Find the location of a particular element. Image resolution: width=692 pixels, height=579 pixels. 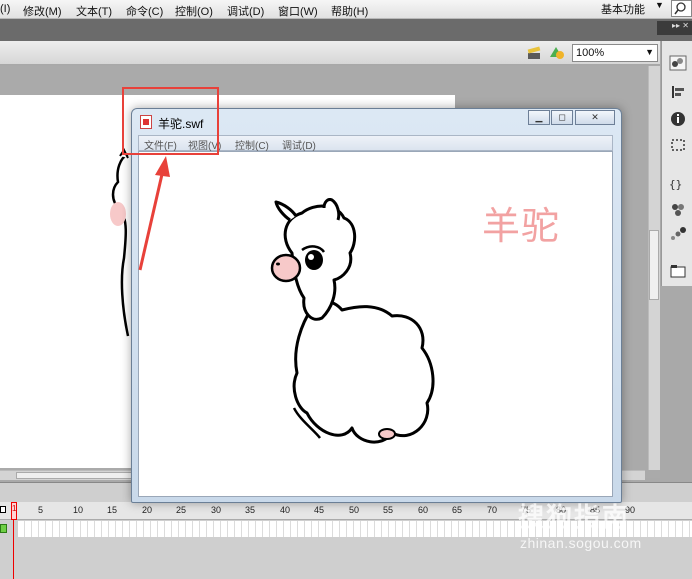

search-input is located at coordinates (681, 8).